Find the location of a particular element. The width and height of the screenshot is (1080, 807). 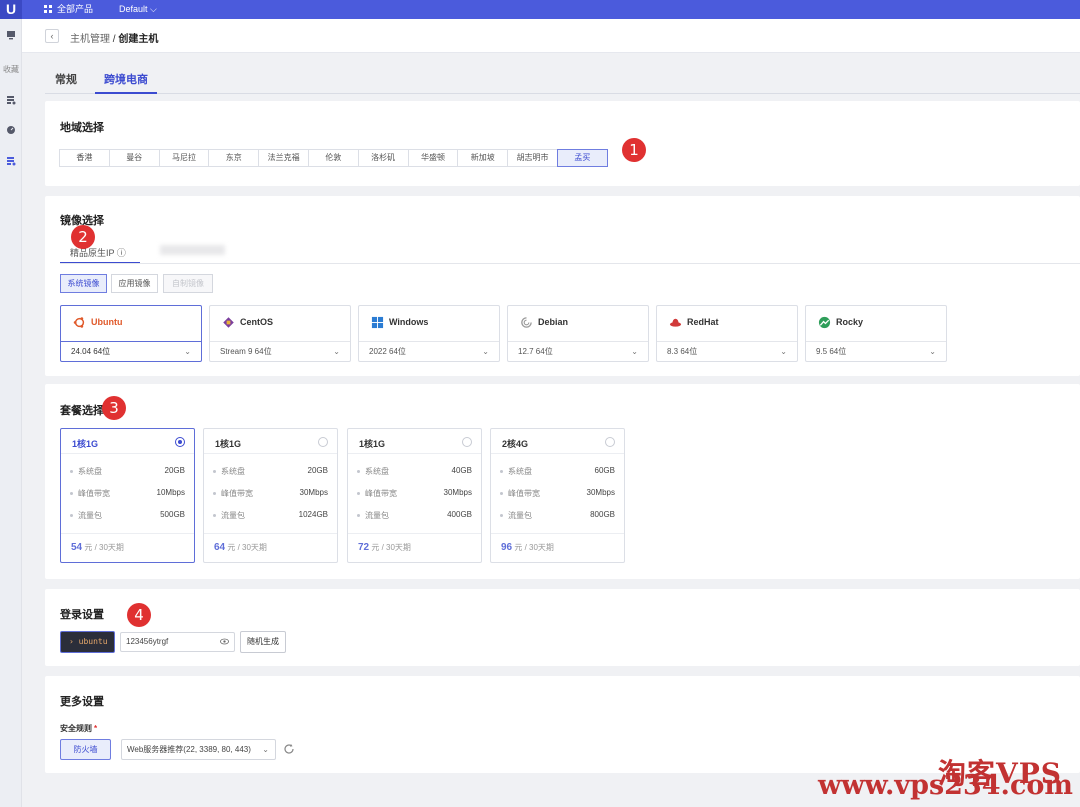

segment-custom-image: 自制镜像 is located at coordinates (188, 283).